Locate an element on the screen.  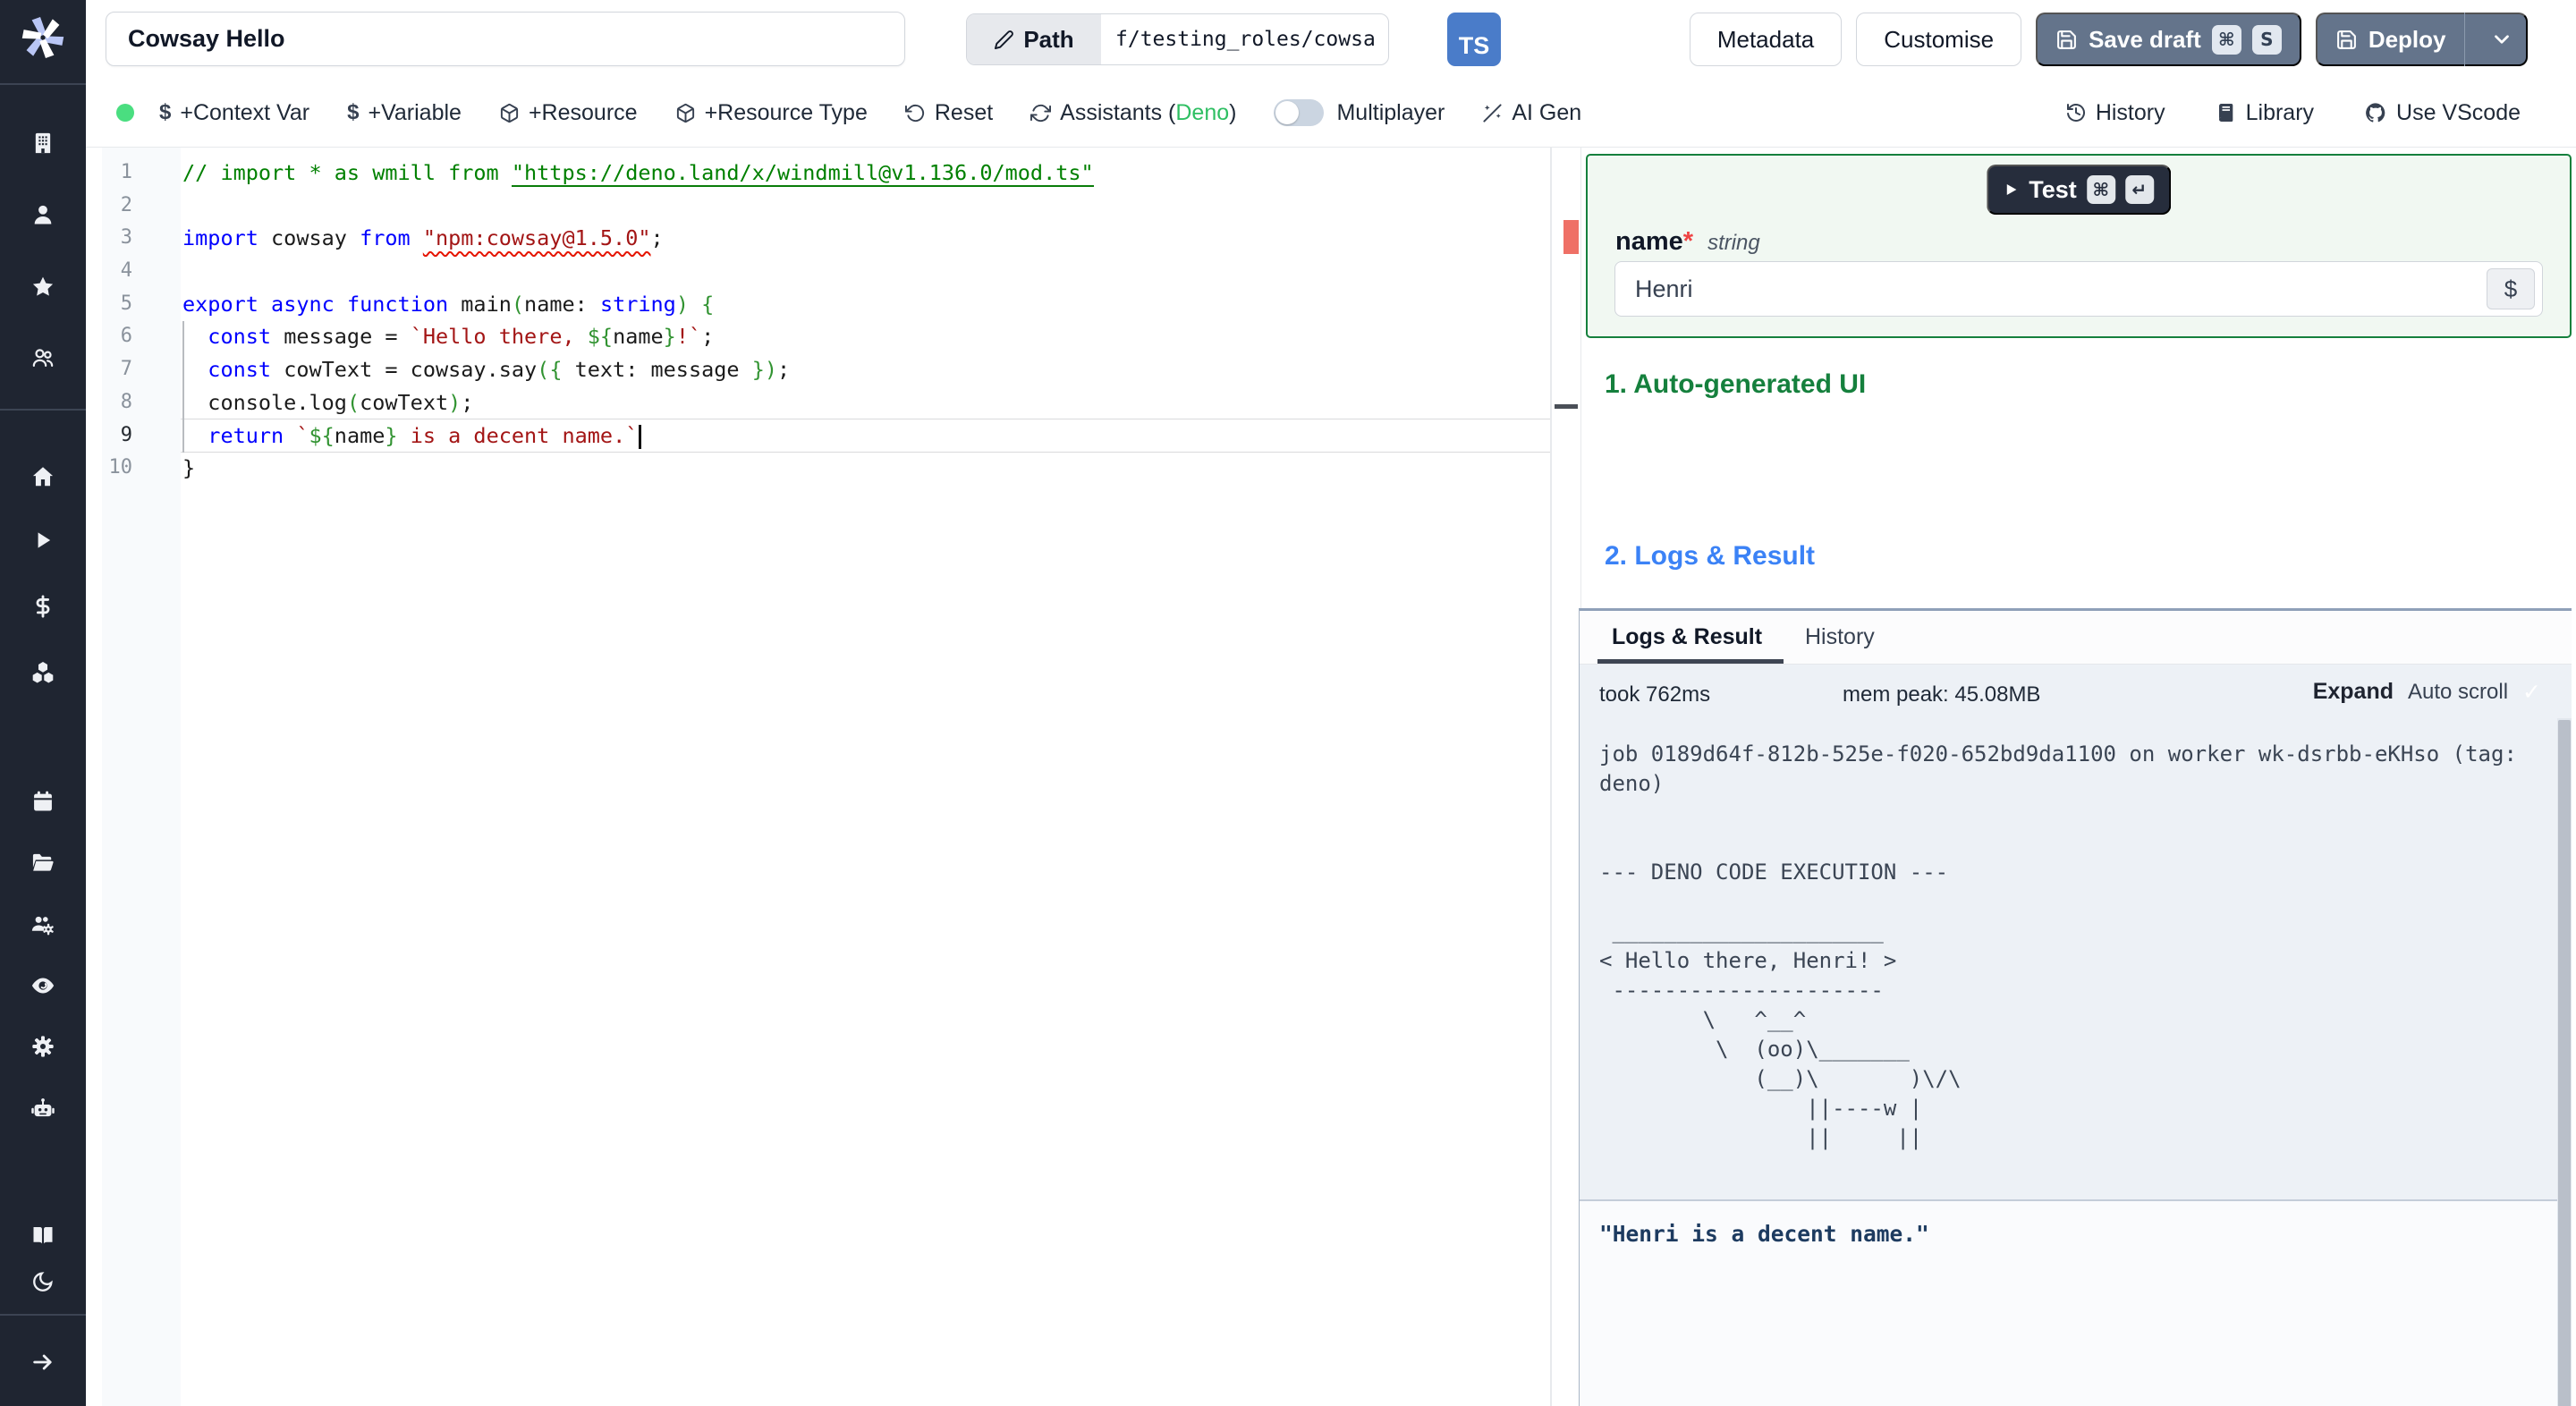
star-icon is located at coordinates (42, 288).